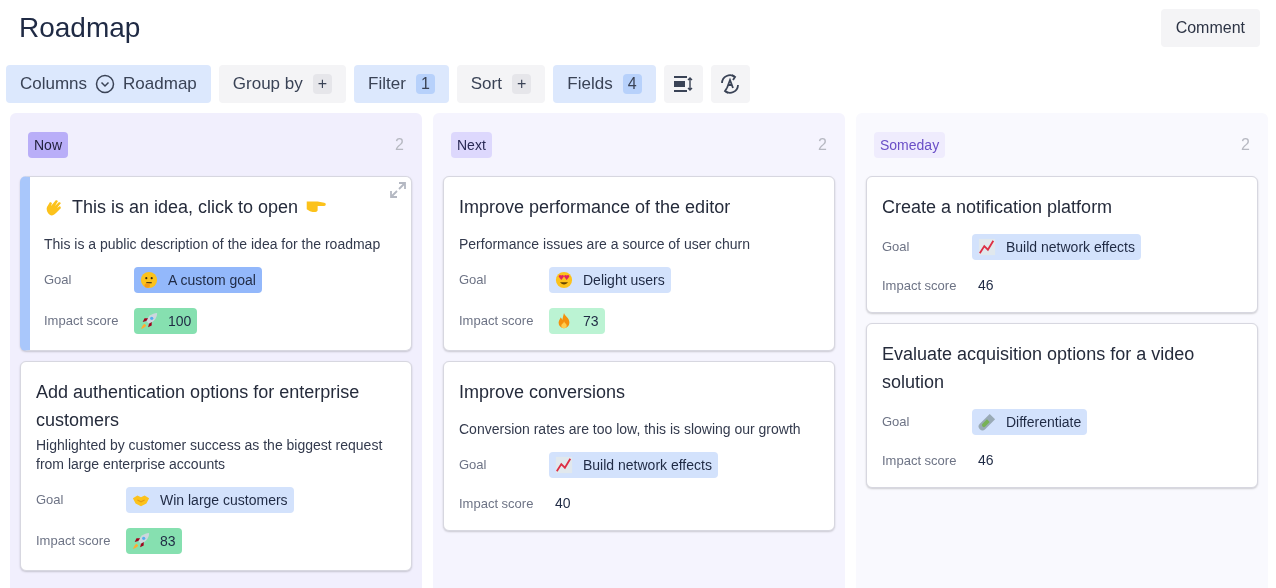  I want to click on card-title: Add authentication options for enterprise customers, so click(198, 406).